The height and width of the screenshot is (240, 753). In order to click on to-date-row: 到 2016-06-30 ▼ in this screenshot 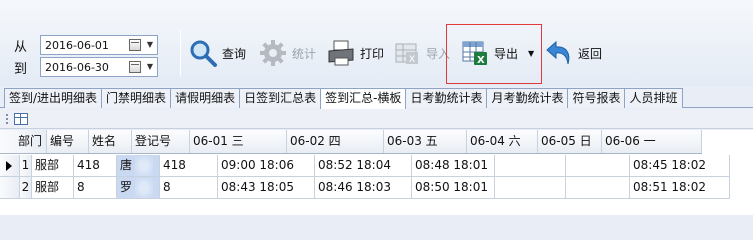, I will do `click(86, 67)`.